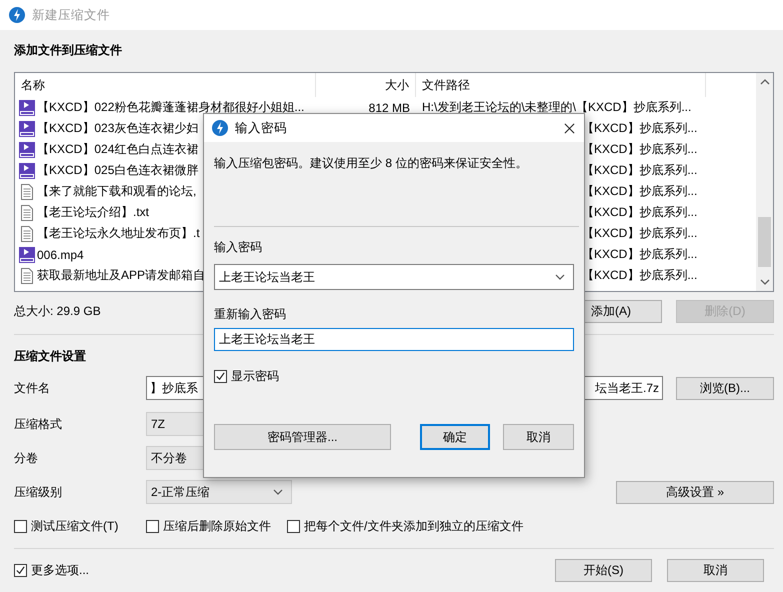  I want to click on dialog-title: 输入密码, so click(261, 128).